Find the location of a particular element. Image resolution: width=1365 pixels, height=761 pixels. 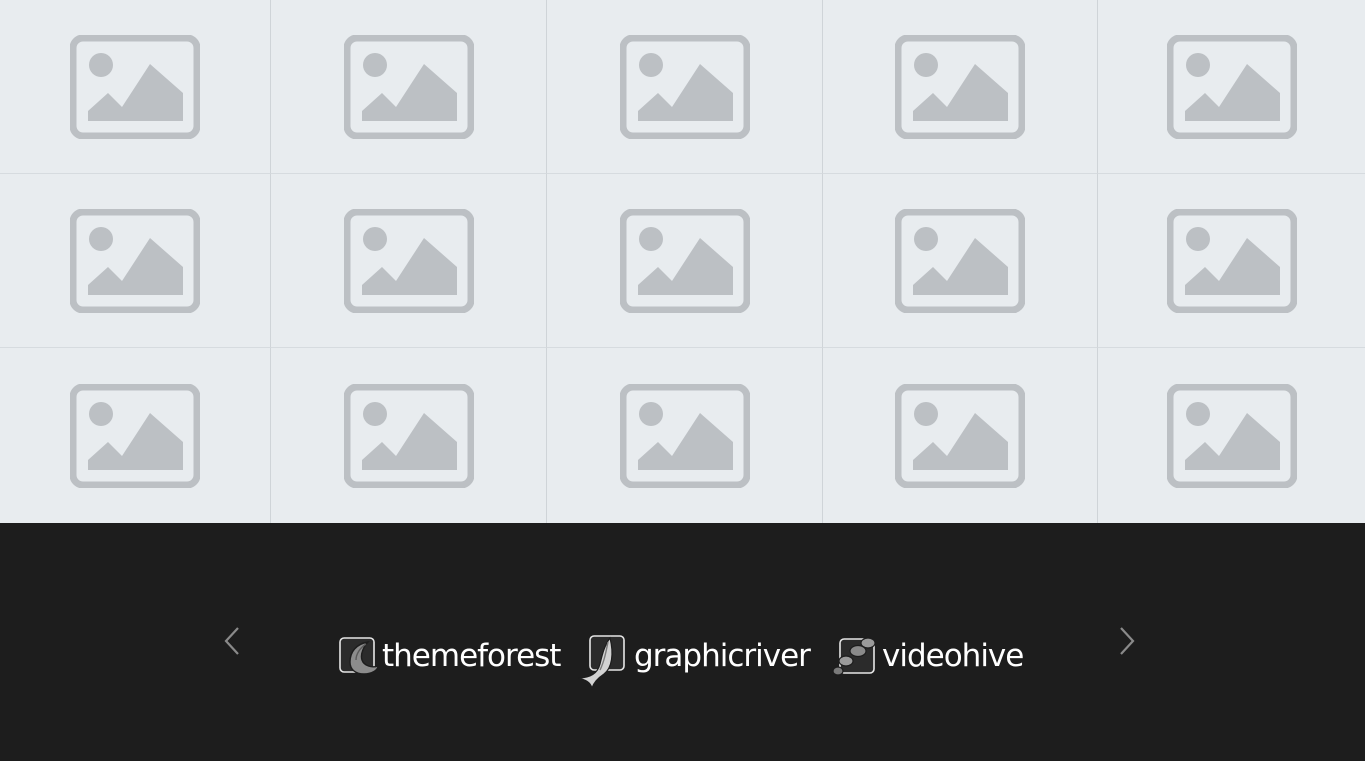

brand-name: videohive is located at coordinates (953, 656).